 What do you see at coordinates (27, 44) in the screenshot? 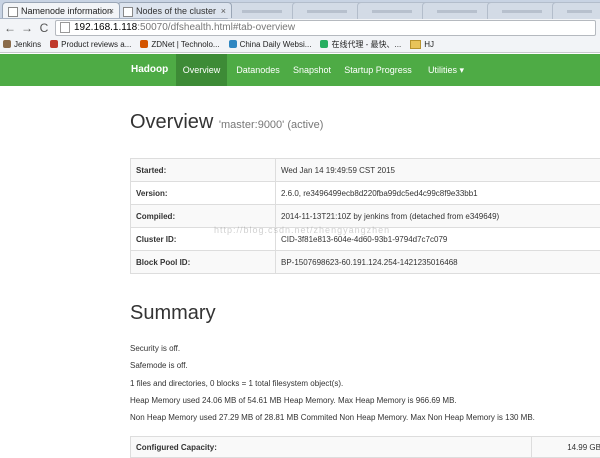
I see `bookmark-label: Jenkins` at bounding box center [27, 44].